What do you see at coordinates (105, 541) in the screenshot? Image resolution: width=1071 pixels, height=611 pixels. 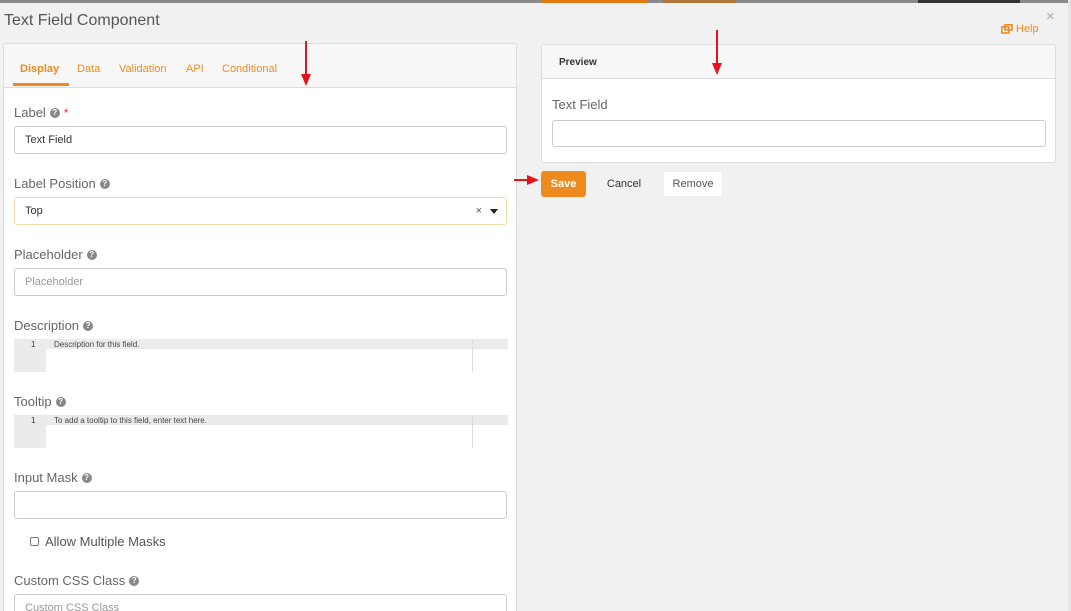 I see `allow-multiple-masks-label: Allow Multiple Masks` at bounding box center [105, 541].